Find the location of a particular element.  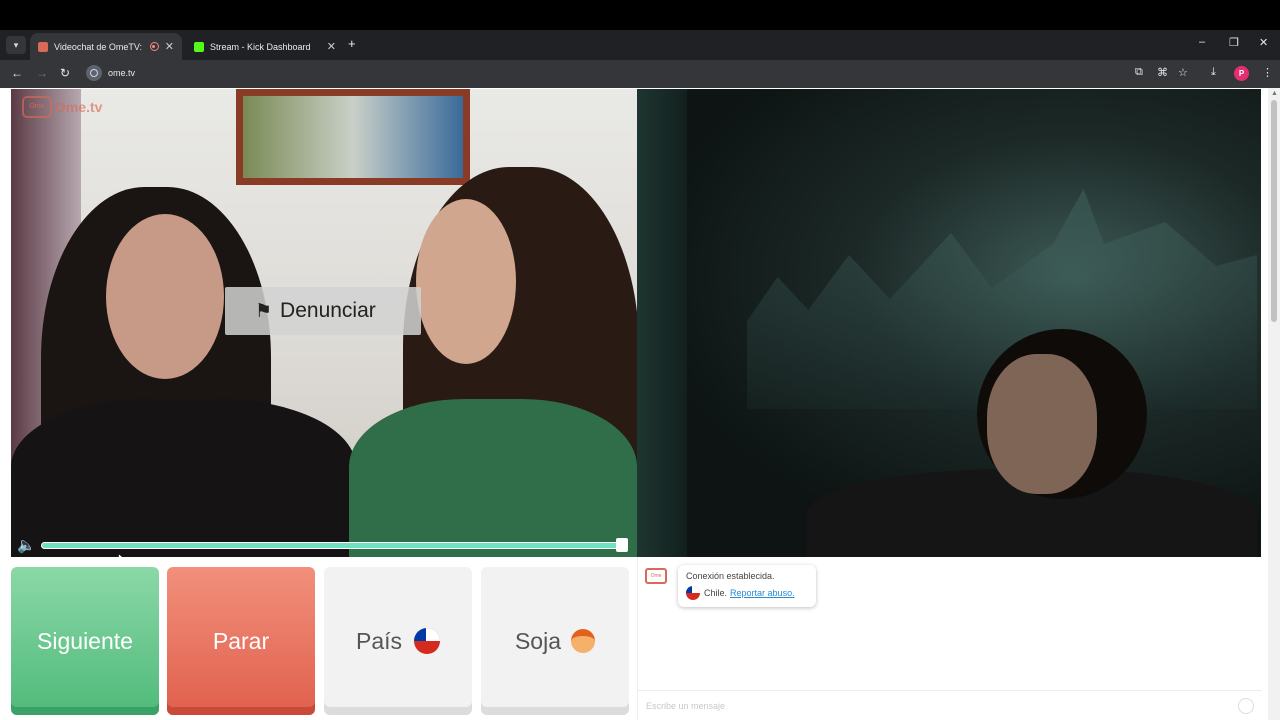

tv-logo-icon: Ome is located at coordinates (37, 107).